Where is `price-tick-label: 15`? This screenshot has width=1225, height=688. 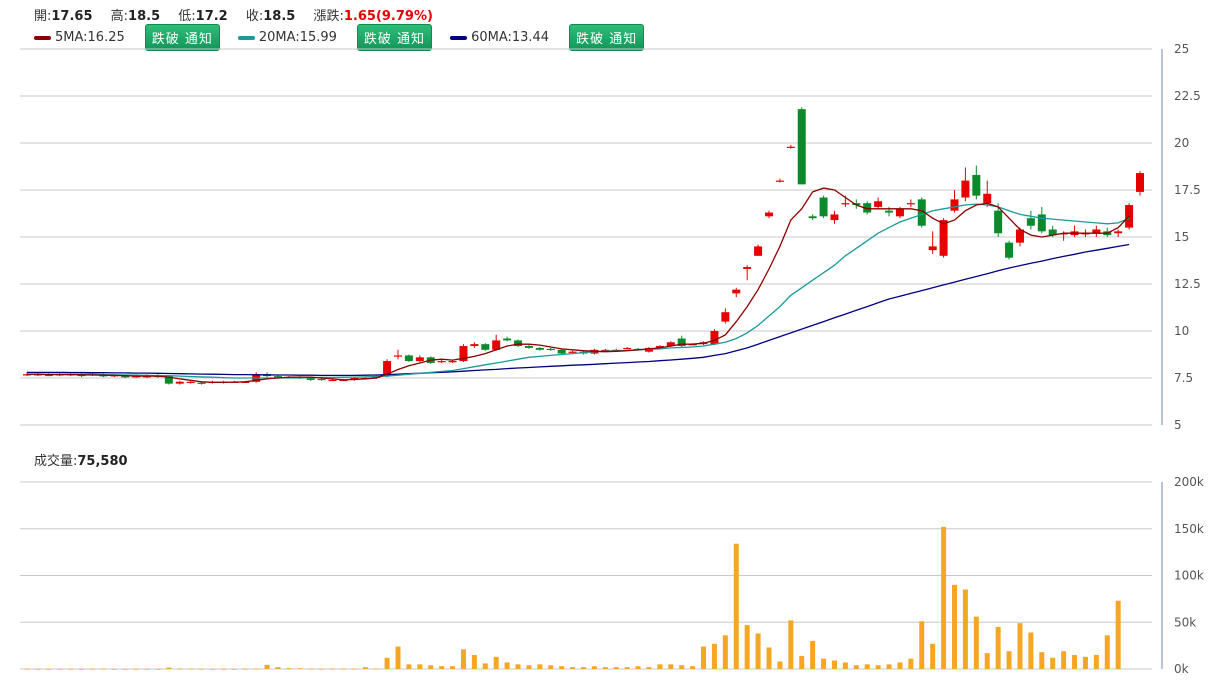
price-tick-label: 15 is located at coordinates (1181, 237).